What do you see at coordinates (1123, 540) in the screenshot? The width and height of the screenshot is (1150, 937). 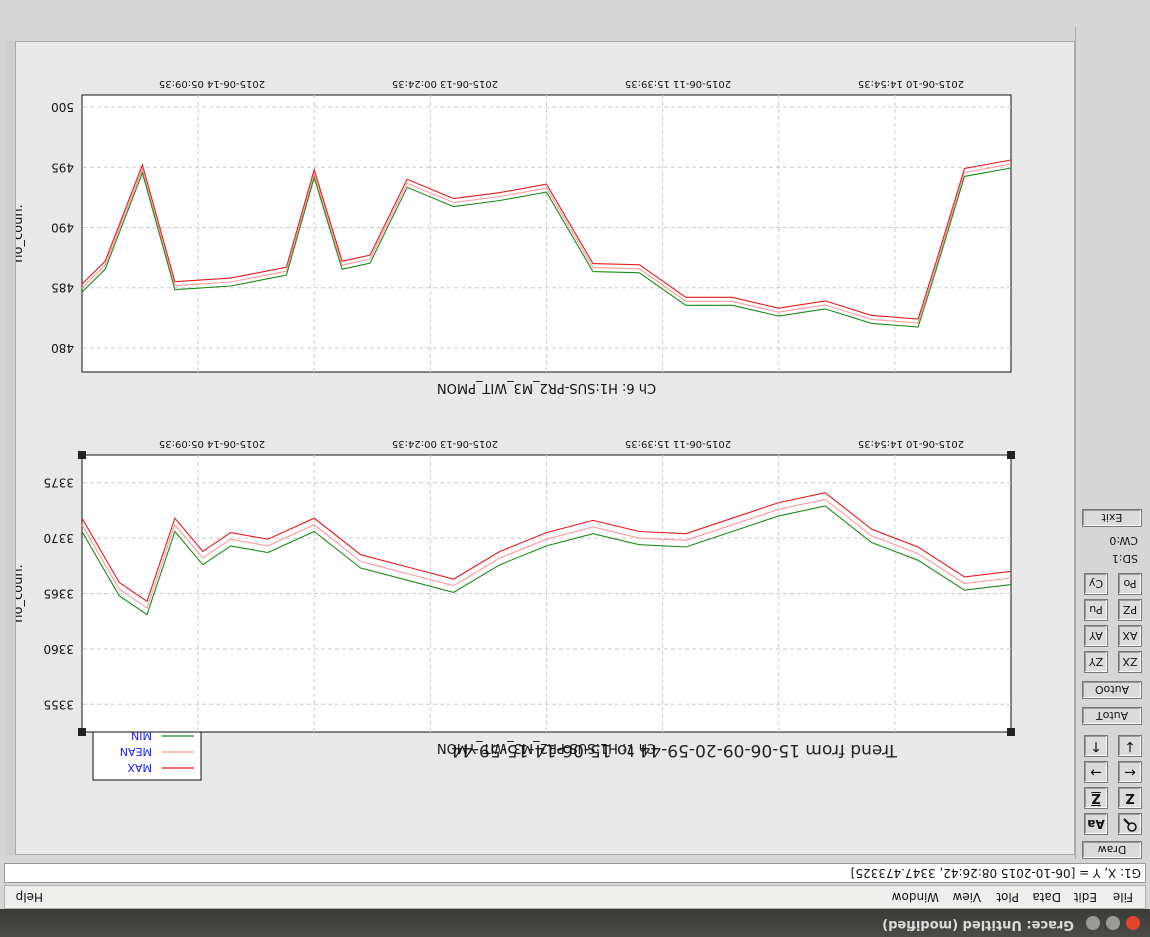 I see `cw-label: CW:0` at bounding box center [1123, 540].